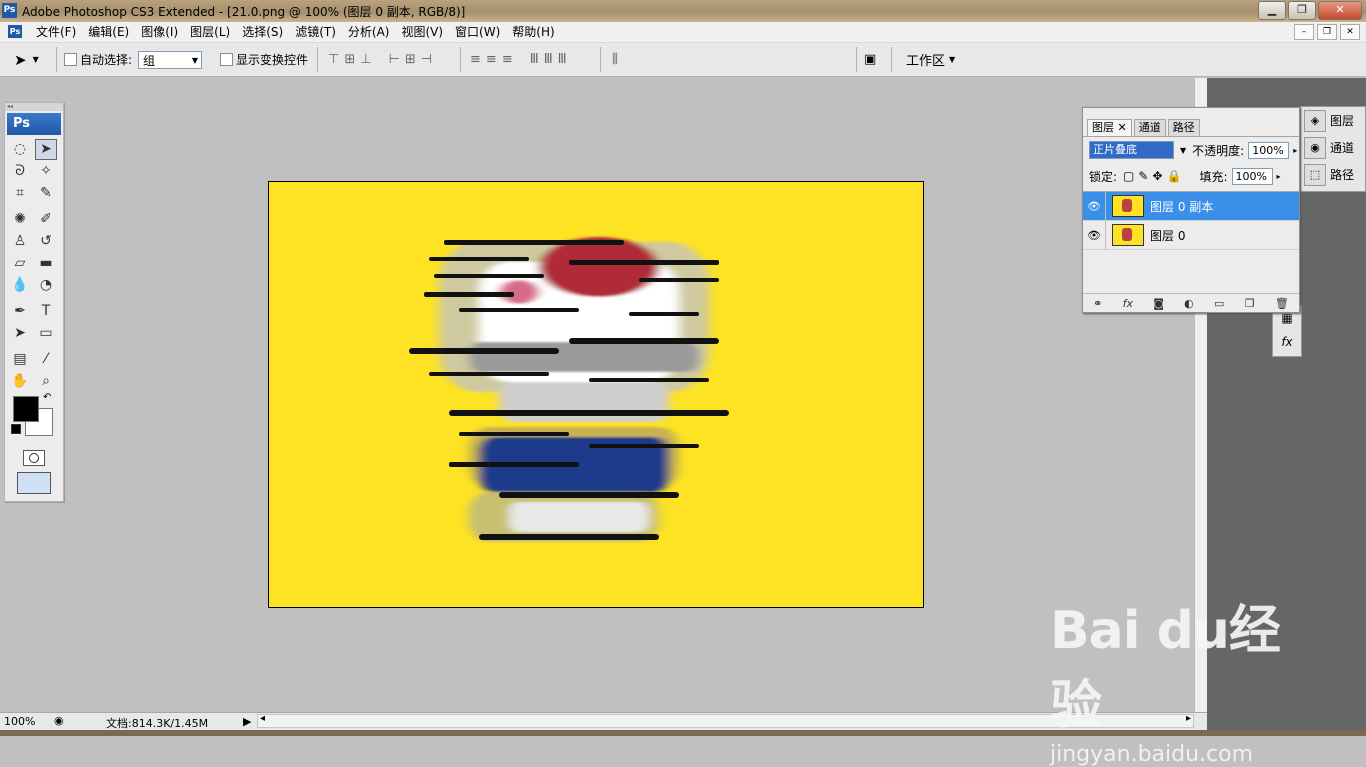  Describe the element at coordinates (26, 409) in the screenshot. I see `foreground-color-swatch` at that location.